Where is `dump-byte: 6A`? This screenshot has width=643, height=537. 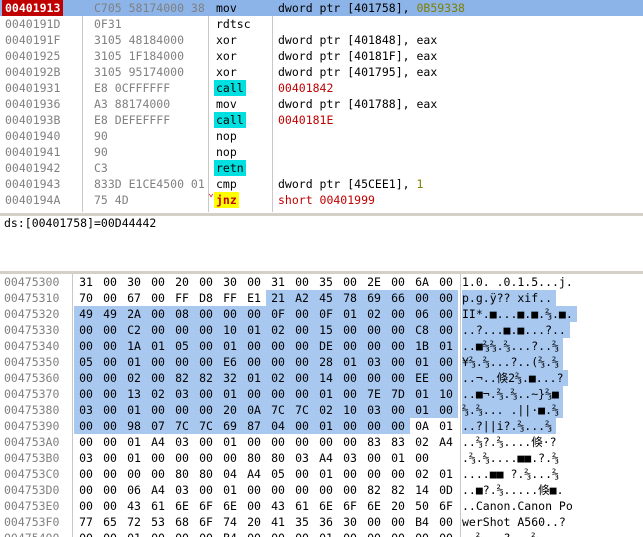 dump-byte: 6A is located at coordinates (422, 282).